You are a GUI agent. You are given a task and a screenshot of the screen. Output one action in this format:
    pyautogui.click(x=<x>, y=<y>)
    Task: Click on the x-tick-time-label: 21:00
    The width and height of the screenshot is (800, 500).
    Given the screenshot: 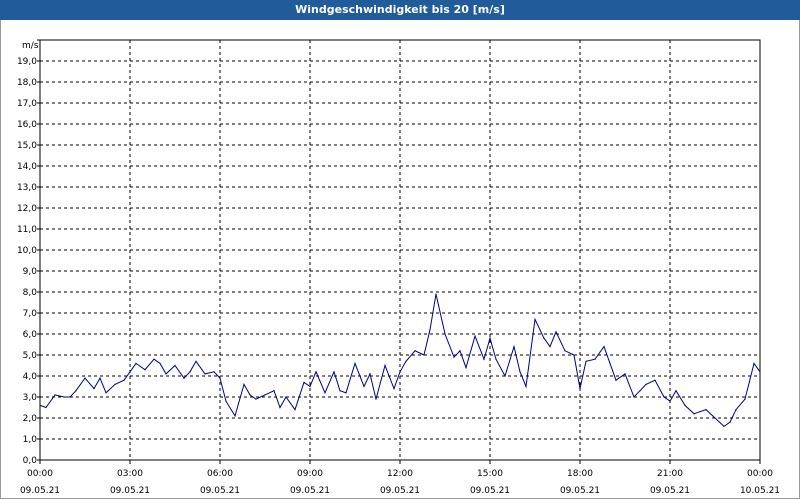 What is the action you would take?
    pyautogui.click(x=670, y=474)
    